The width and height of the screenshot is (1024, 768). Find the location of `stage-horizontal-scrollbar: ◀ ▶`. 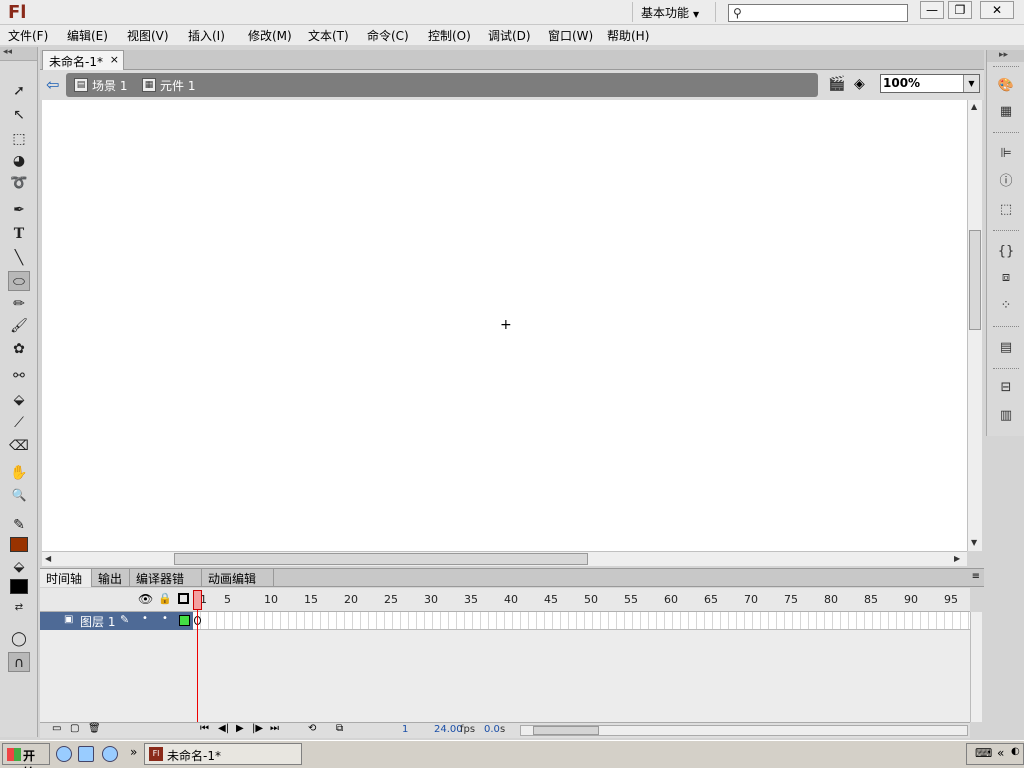

stage-horizontal-scrollbar: ◀ ▶ is located at coordinates (504, 558).